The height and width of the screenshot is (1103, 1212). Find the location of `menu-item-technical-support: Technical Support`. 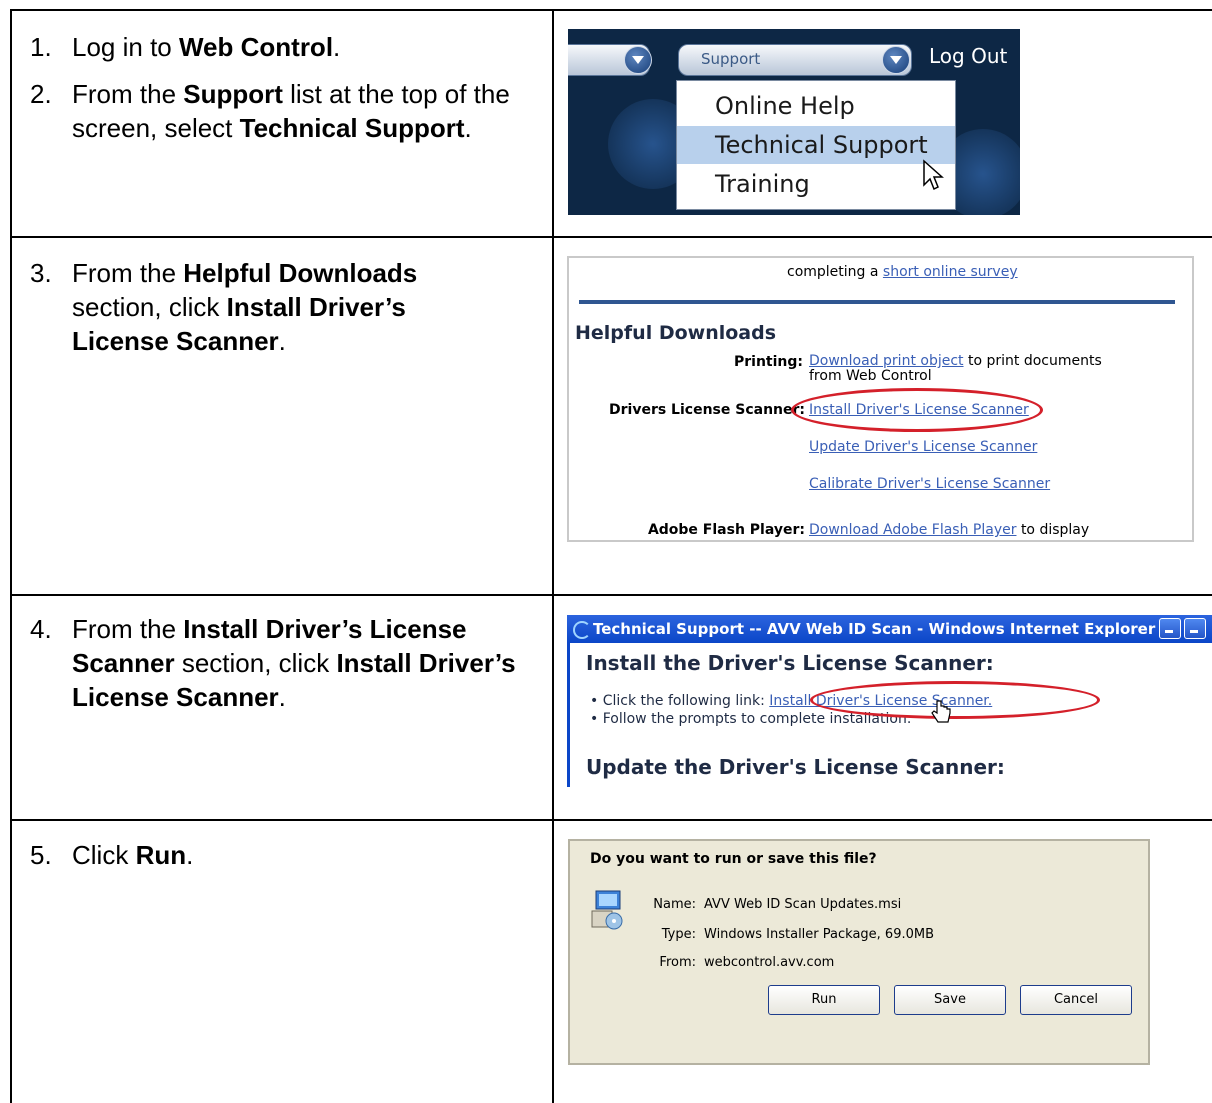

menu-item-technical-support: Technical Support is located at coordinates (816, 145).